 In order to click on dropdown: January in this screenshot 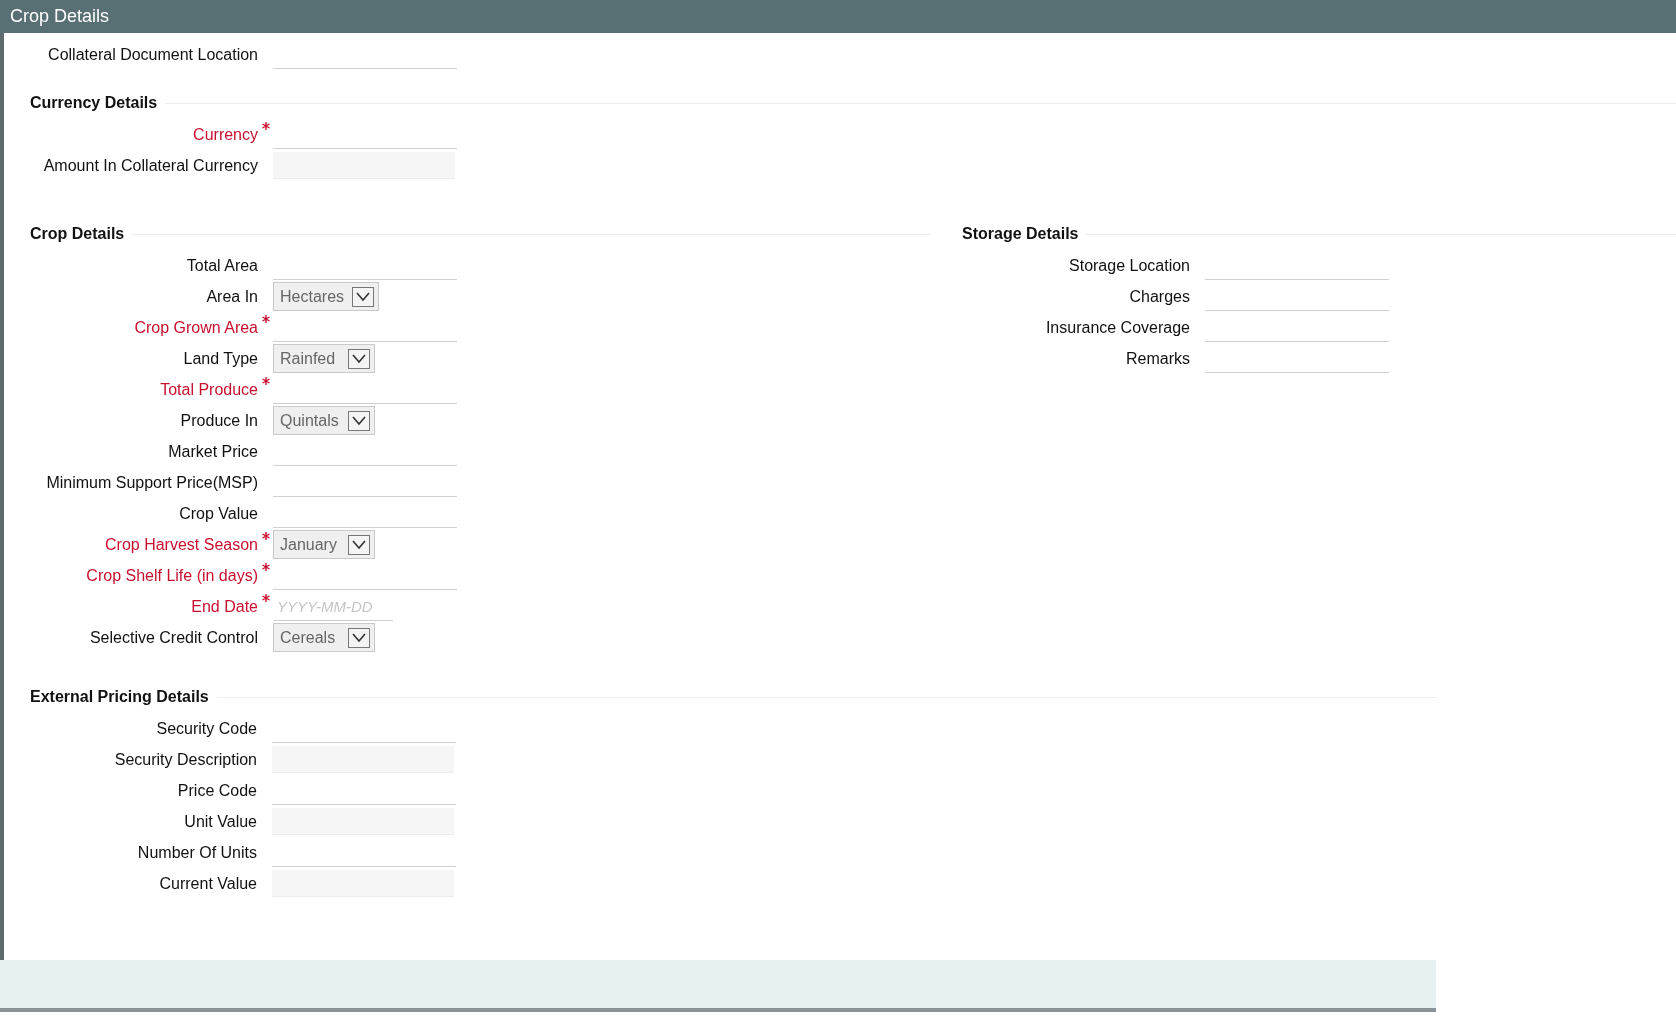, I will do `click(324, 544)`.